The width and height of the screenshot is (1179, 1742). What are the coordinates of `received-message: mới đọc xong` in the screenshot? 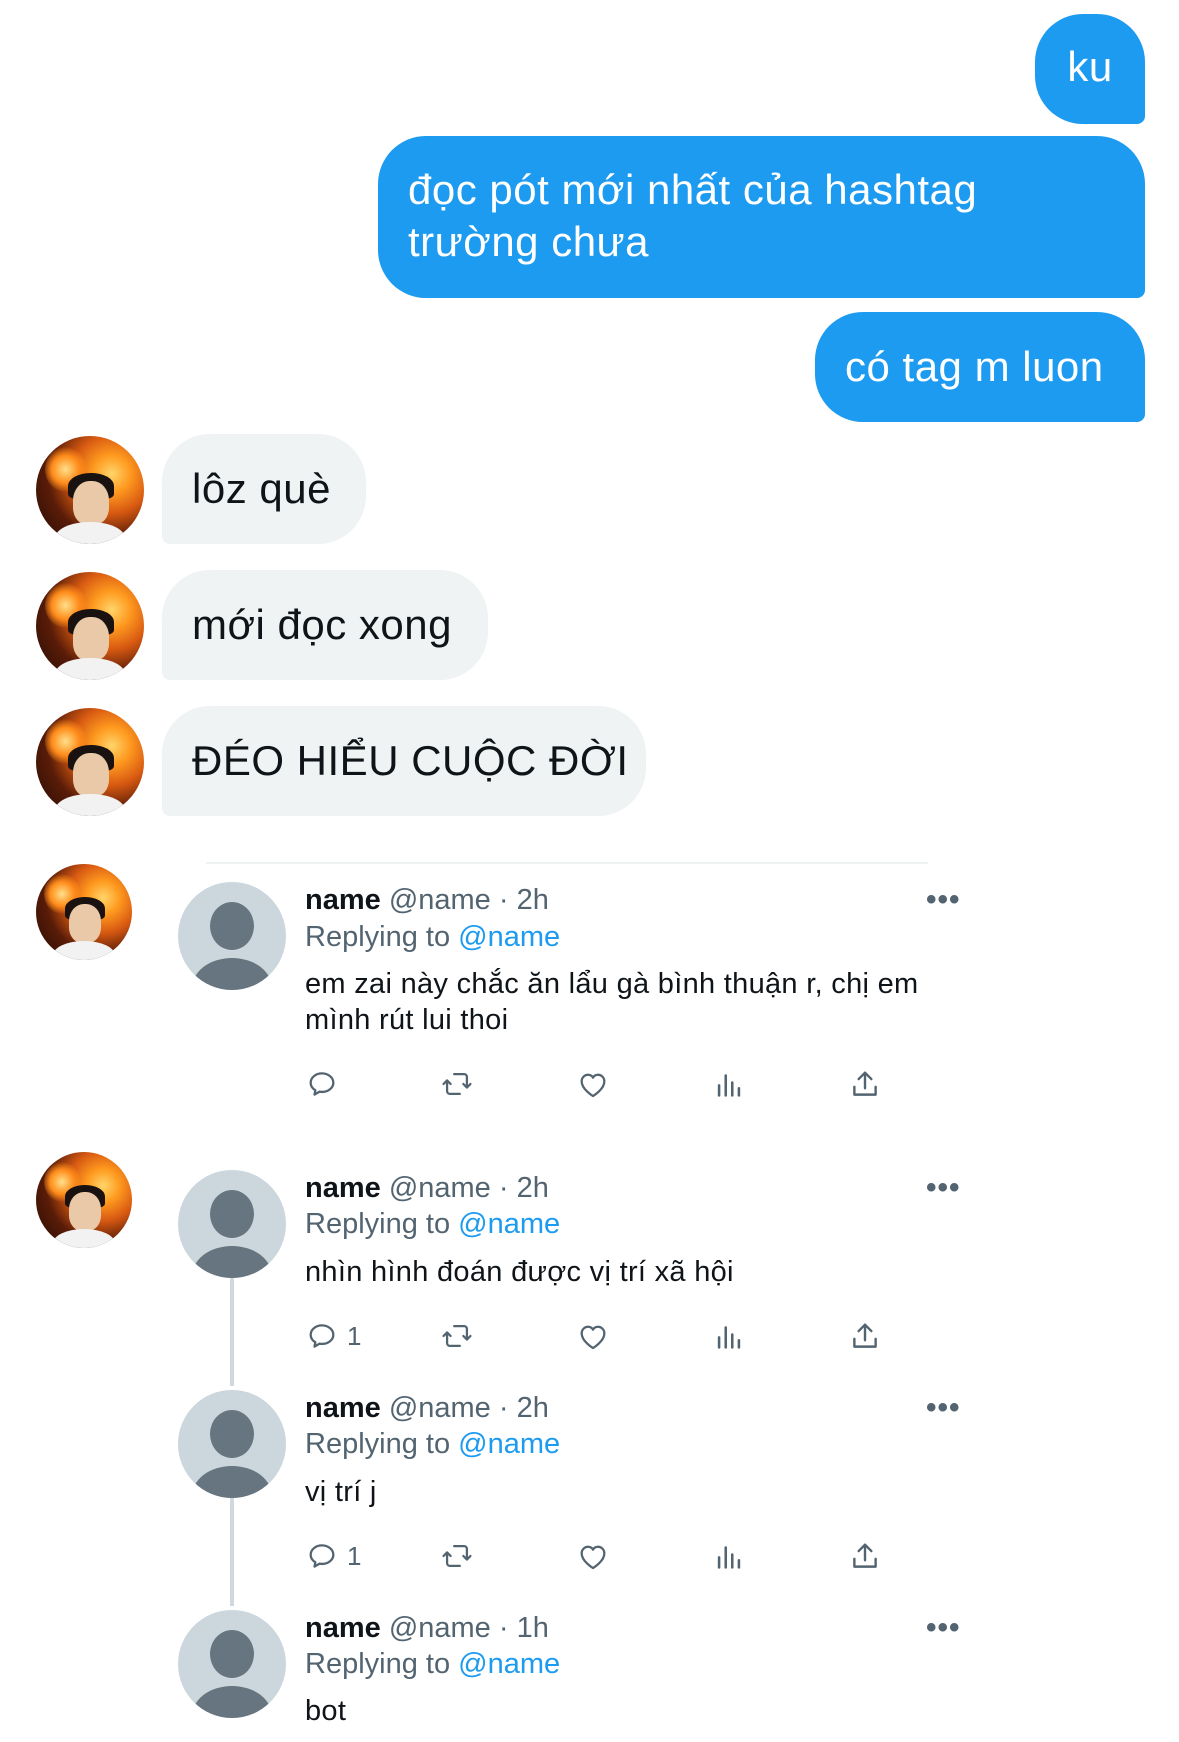 It's located at (325, 625).